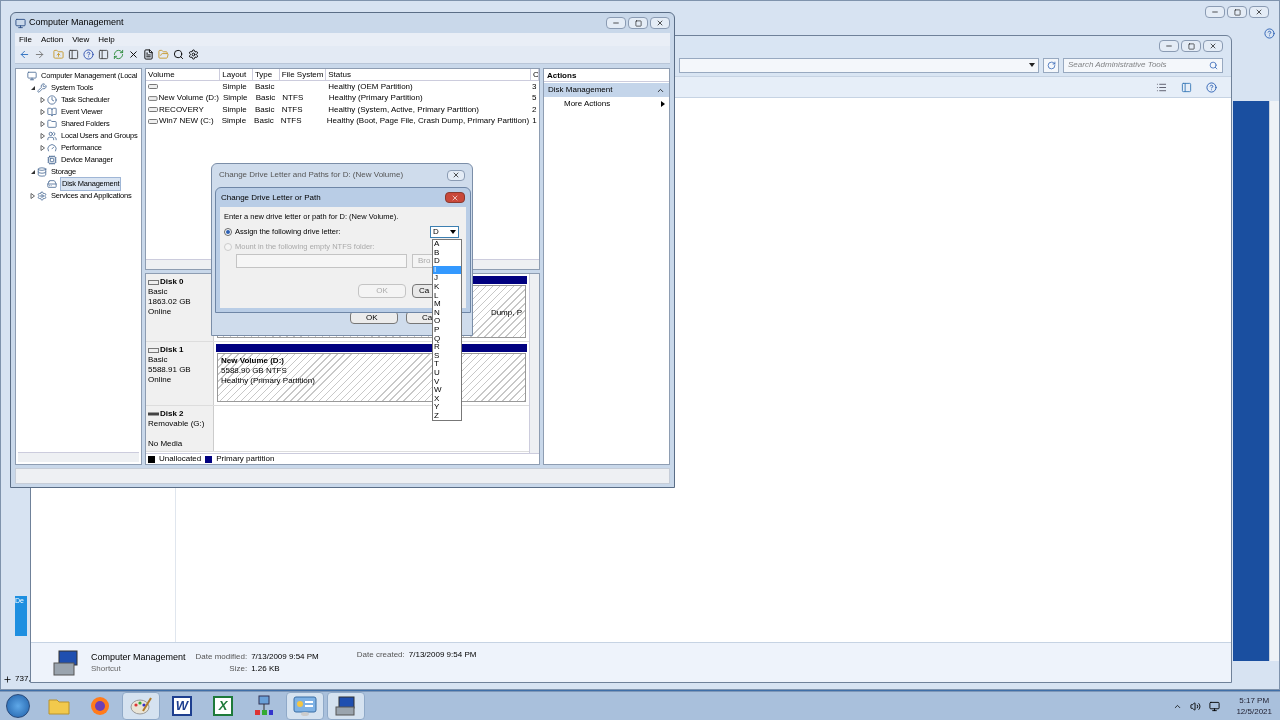 Image resolution: width=1280 pixels, height=720 pixels. I want to click on disk-detail: No Media, so click(166, 444).